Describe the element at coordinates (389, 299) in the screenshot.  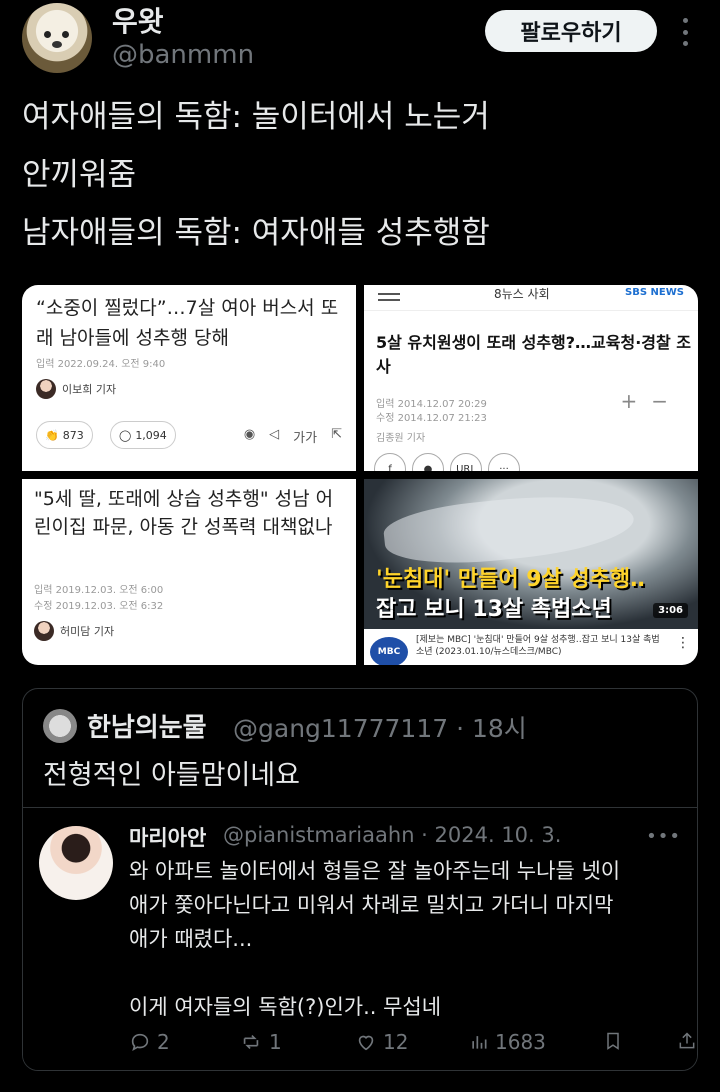
I see `hamburger-icon` at that location.